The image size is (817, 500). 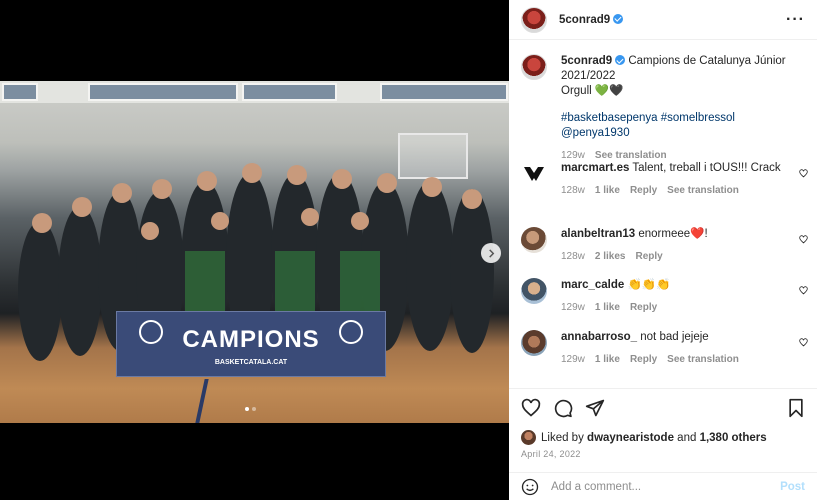 What do you see at coordinates (733, 438) in the screenshot?
I see `likes-others-link: 1,380 others` at bounding box center [733, 438].